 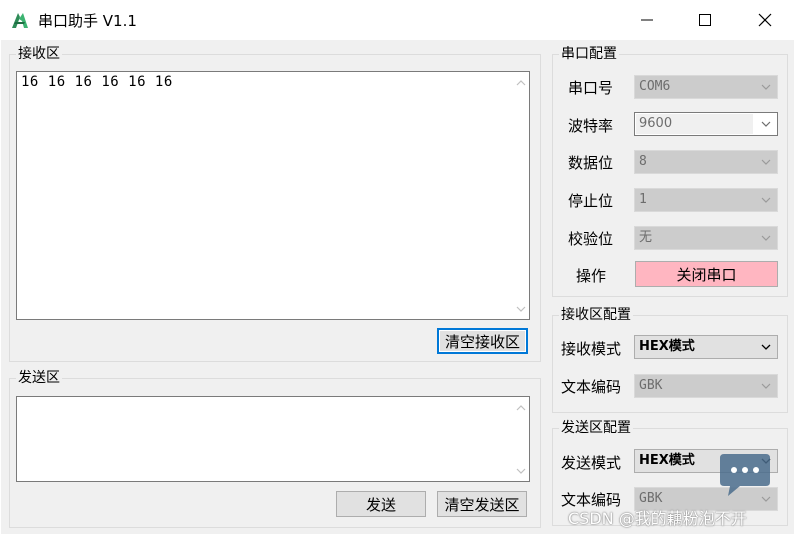 I want to click on baud-label: 波特率, so click(x=591, y=126).